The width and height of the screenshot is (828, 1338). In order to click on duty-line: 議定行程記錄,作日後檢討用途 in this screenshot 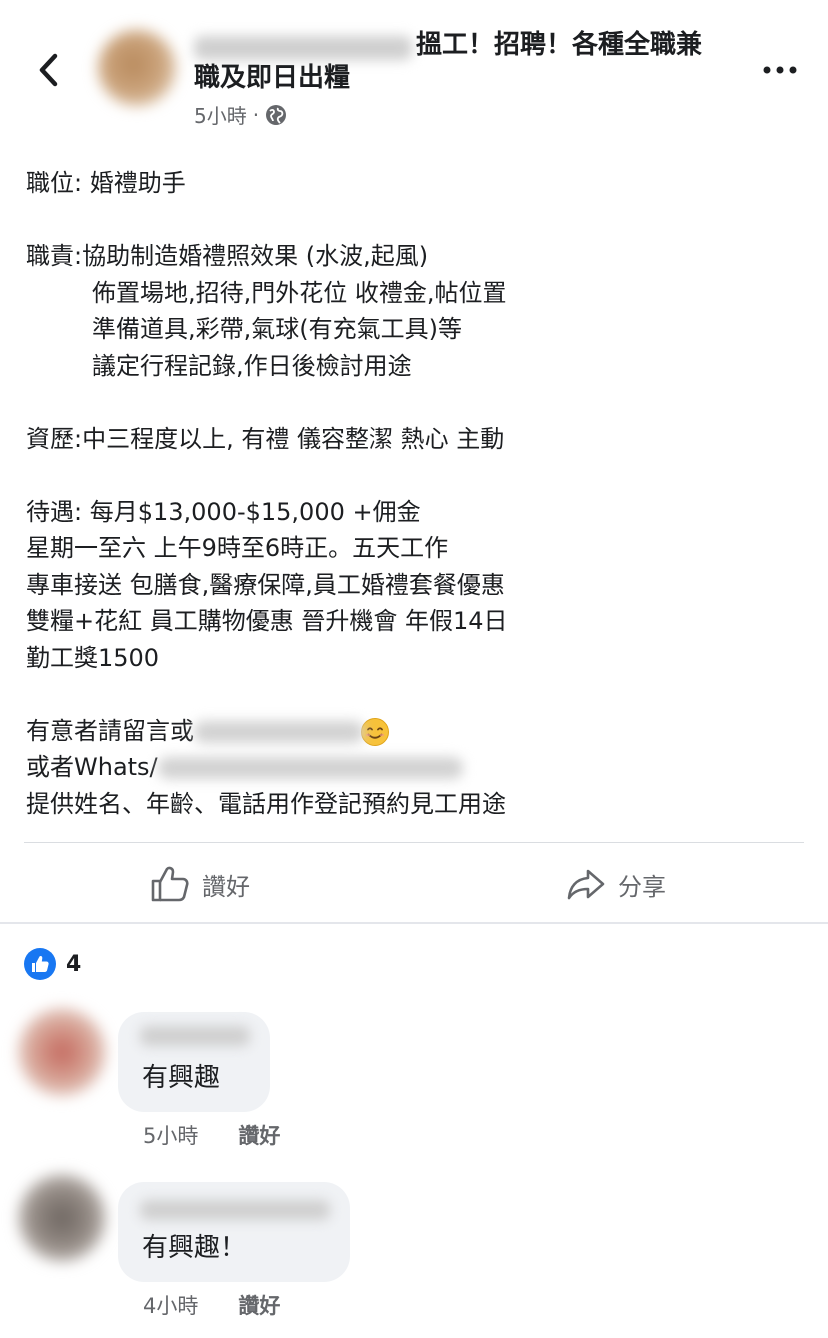, I will do `click(252, 365)`.